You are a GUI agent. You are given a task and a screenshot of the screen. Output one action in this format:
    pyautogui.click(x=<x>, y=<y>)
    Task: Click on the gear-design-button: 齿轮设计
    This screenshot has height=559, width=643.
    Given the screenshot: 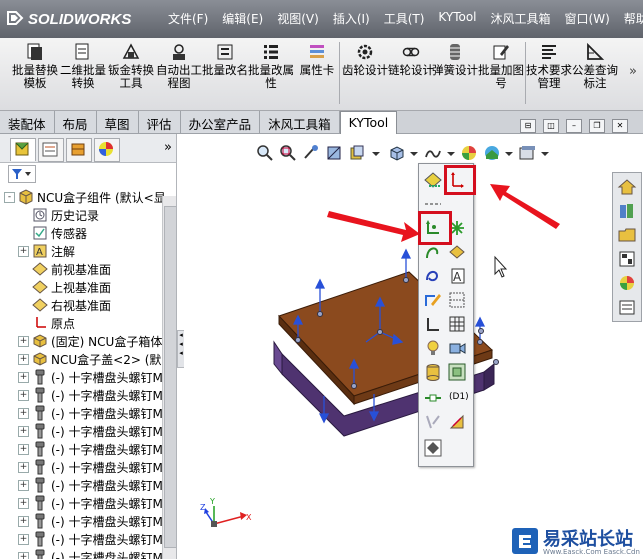 What is the action you would take?
    pyautogui.click(x=365, y=73)
    